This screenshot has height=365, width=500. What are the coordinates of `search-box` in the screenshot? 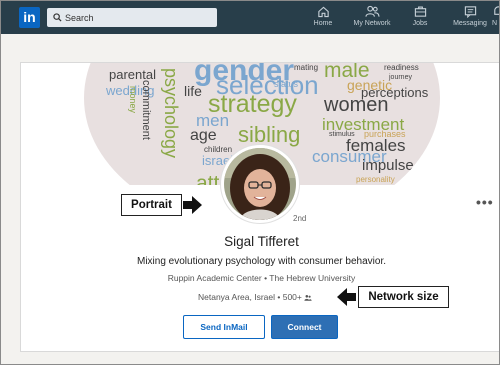 It's located at (132, 17).